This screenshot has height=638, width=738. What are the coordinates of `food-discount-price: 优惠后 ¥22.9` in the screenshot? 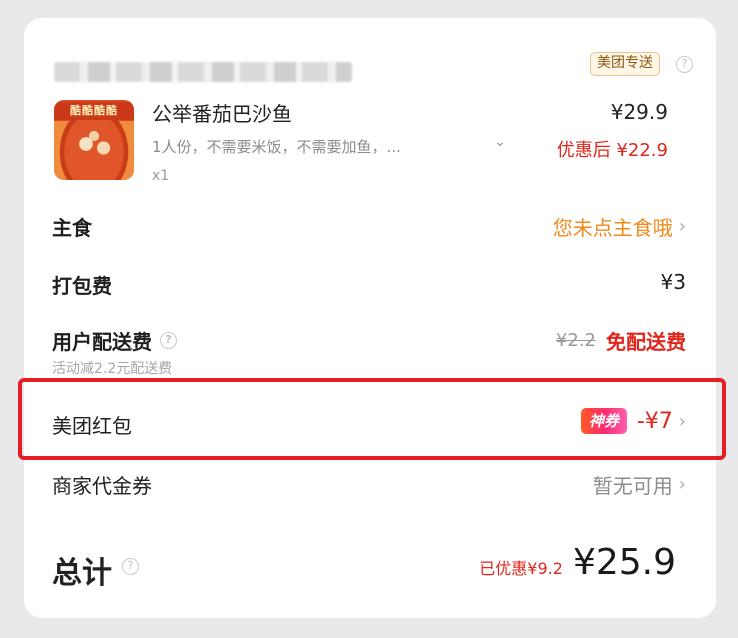 It's located at (612, 150).